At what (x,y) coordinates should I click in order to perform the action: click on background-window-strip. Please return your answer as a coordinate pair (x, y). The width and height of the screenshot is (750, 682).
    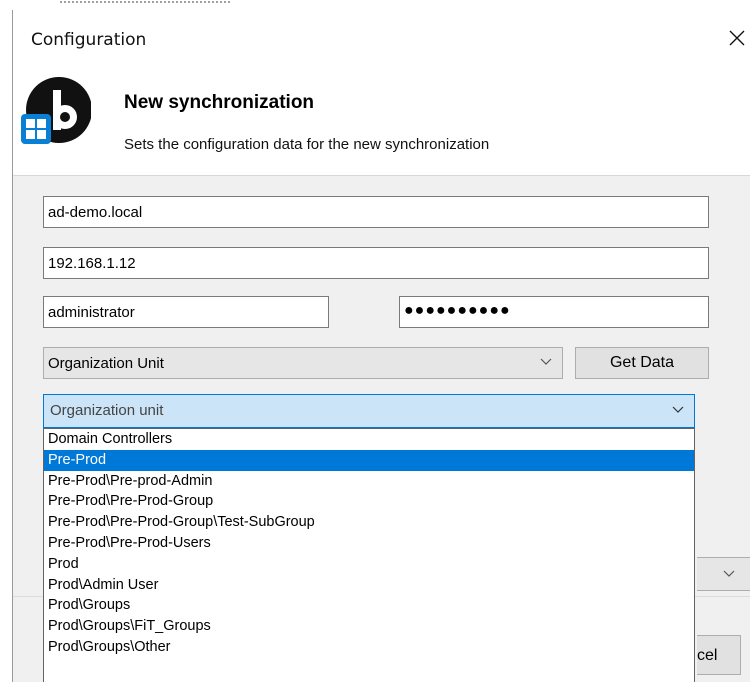
    Looking at the image, I should click on (375, 5).